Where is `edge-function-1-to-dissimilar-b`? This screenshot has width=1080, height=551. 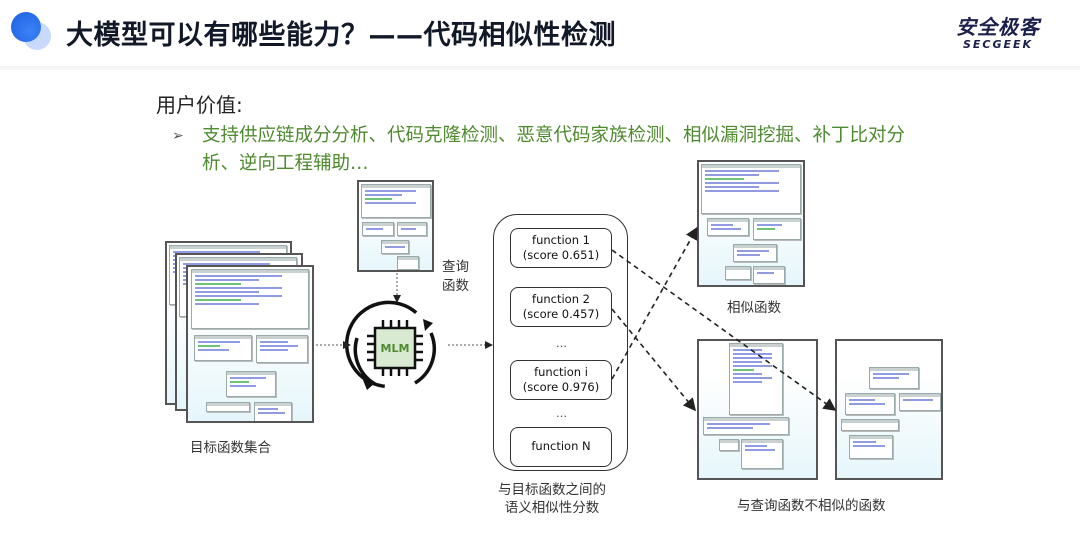 edge-function-1-to-dissimilar-b is located at coordinates (724, 330).